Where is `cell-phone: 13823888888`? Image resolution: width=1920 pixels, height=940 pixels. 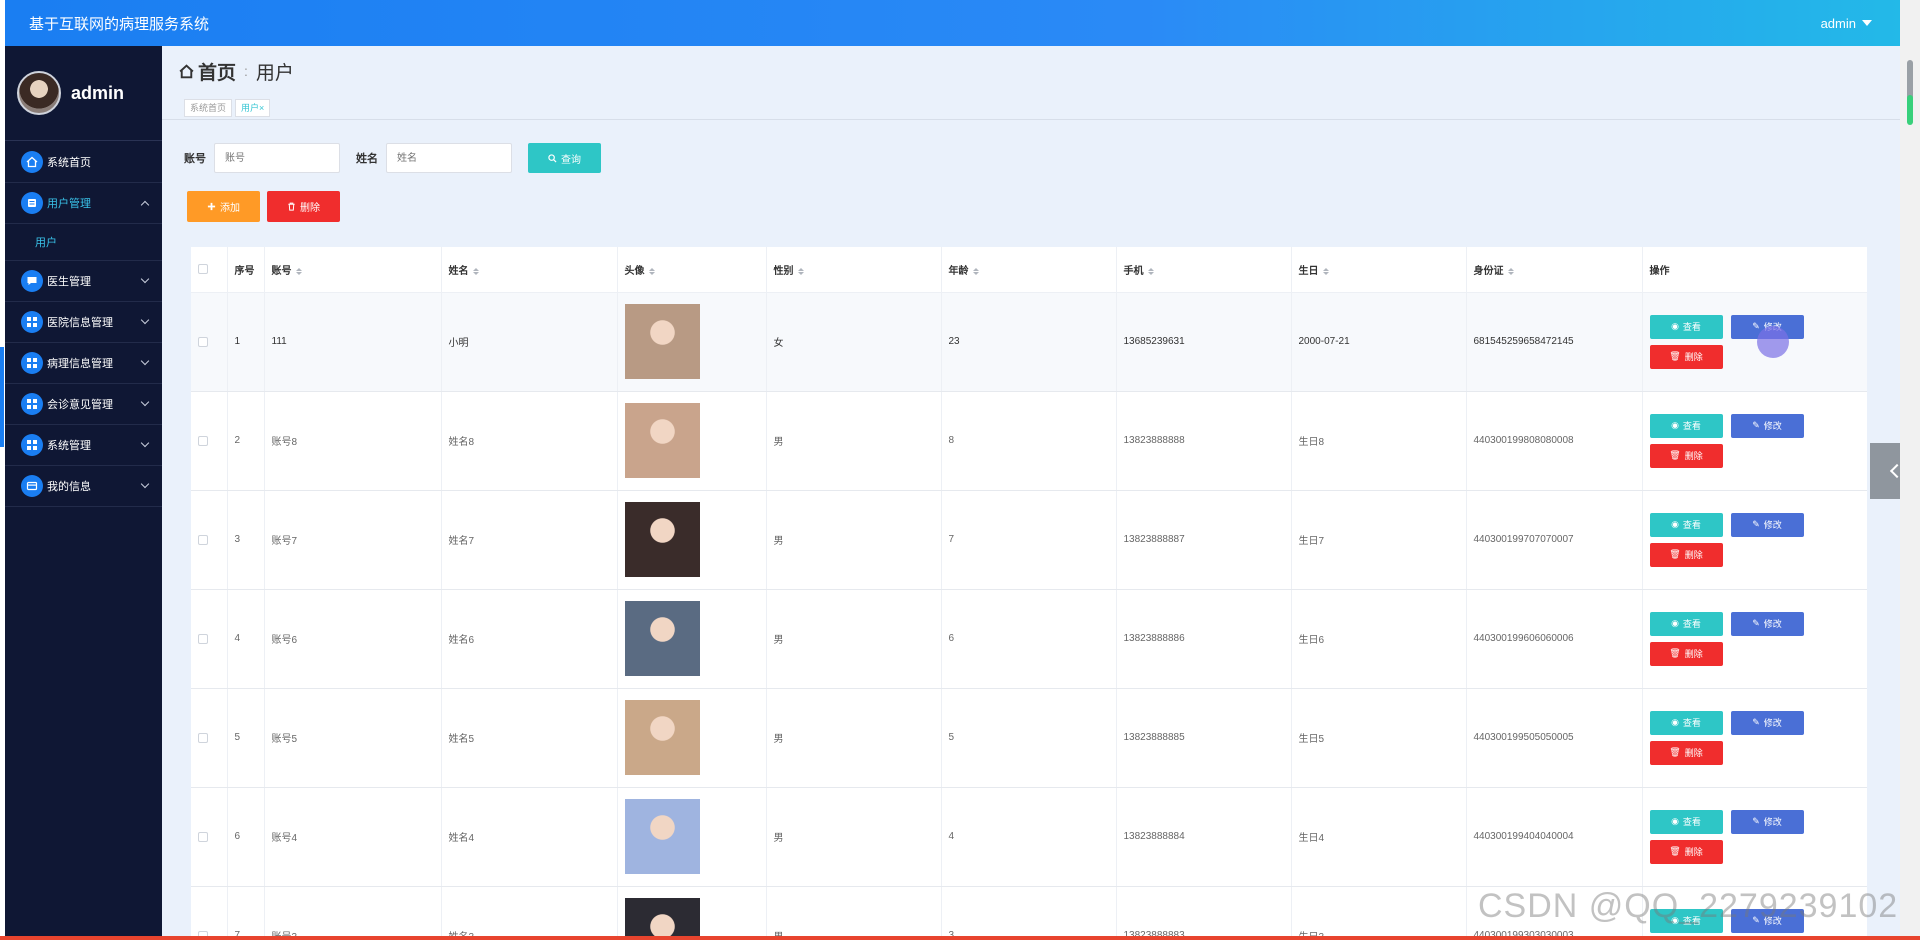
cell-phone: 13823888888 is located at coordinates (1204, 441).